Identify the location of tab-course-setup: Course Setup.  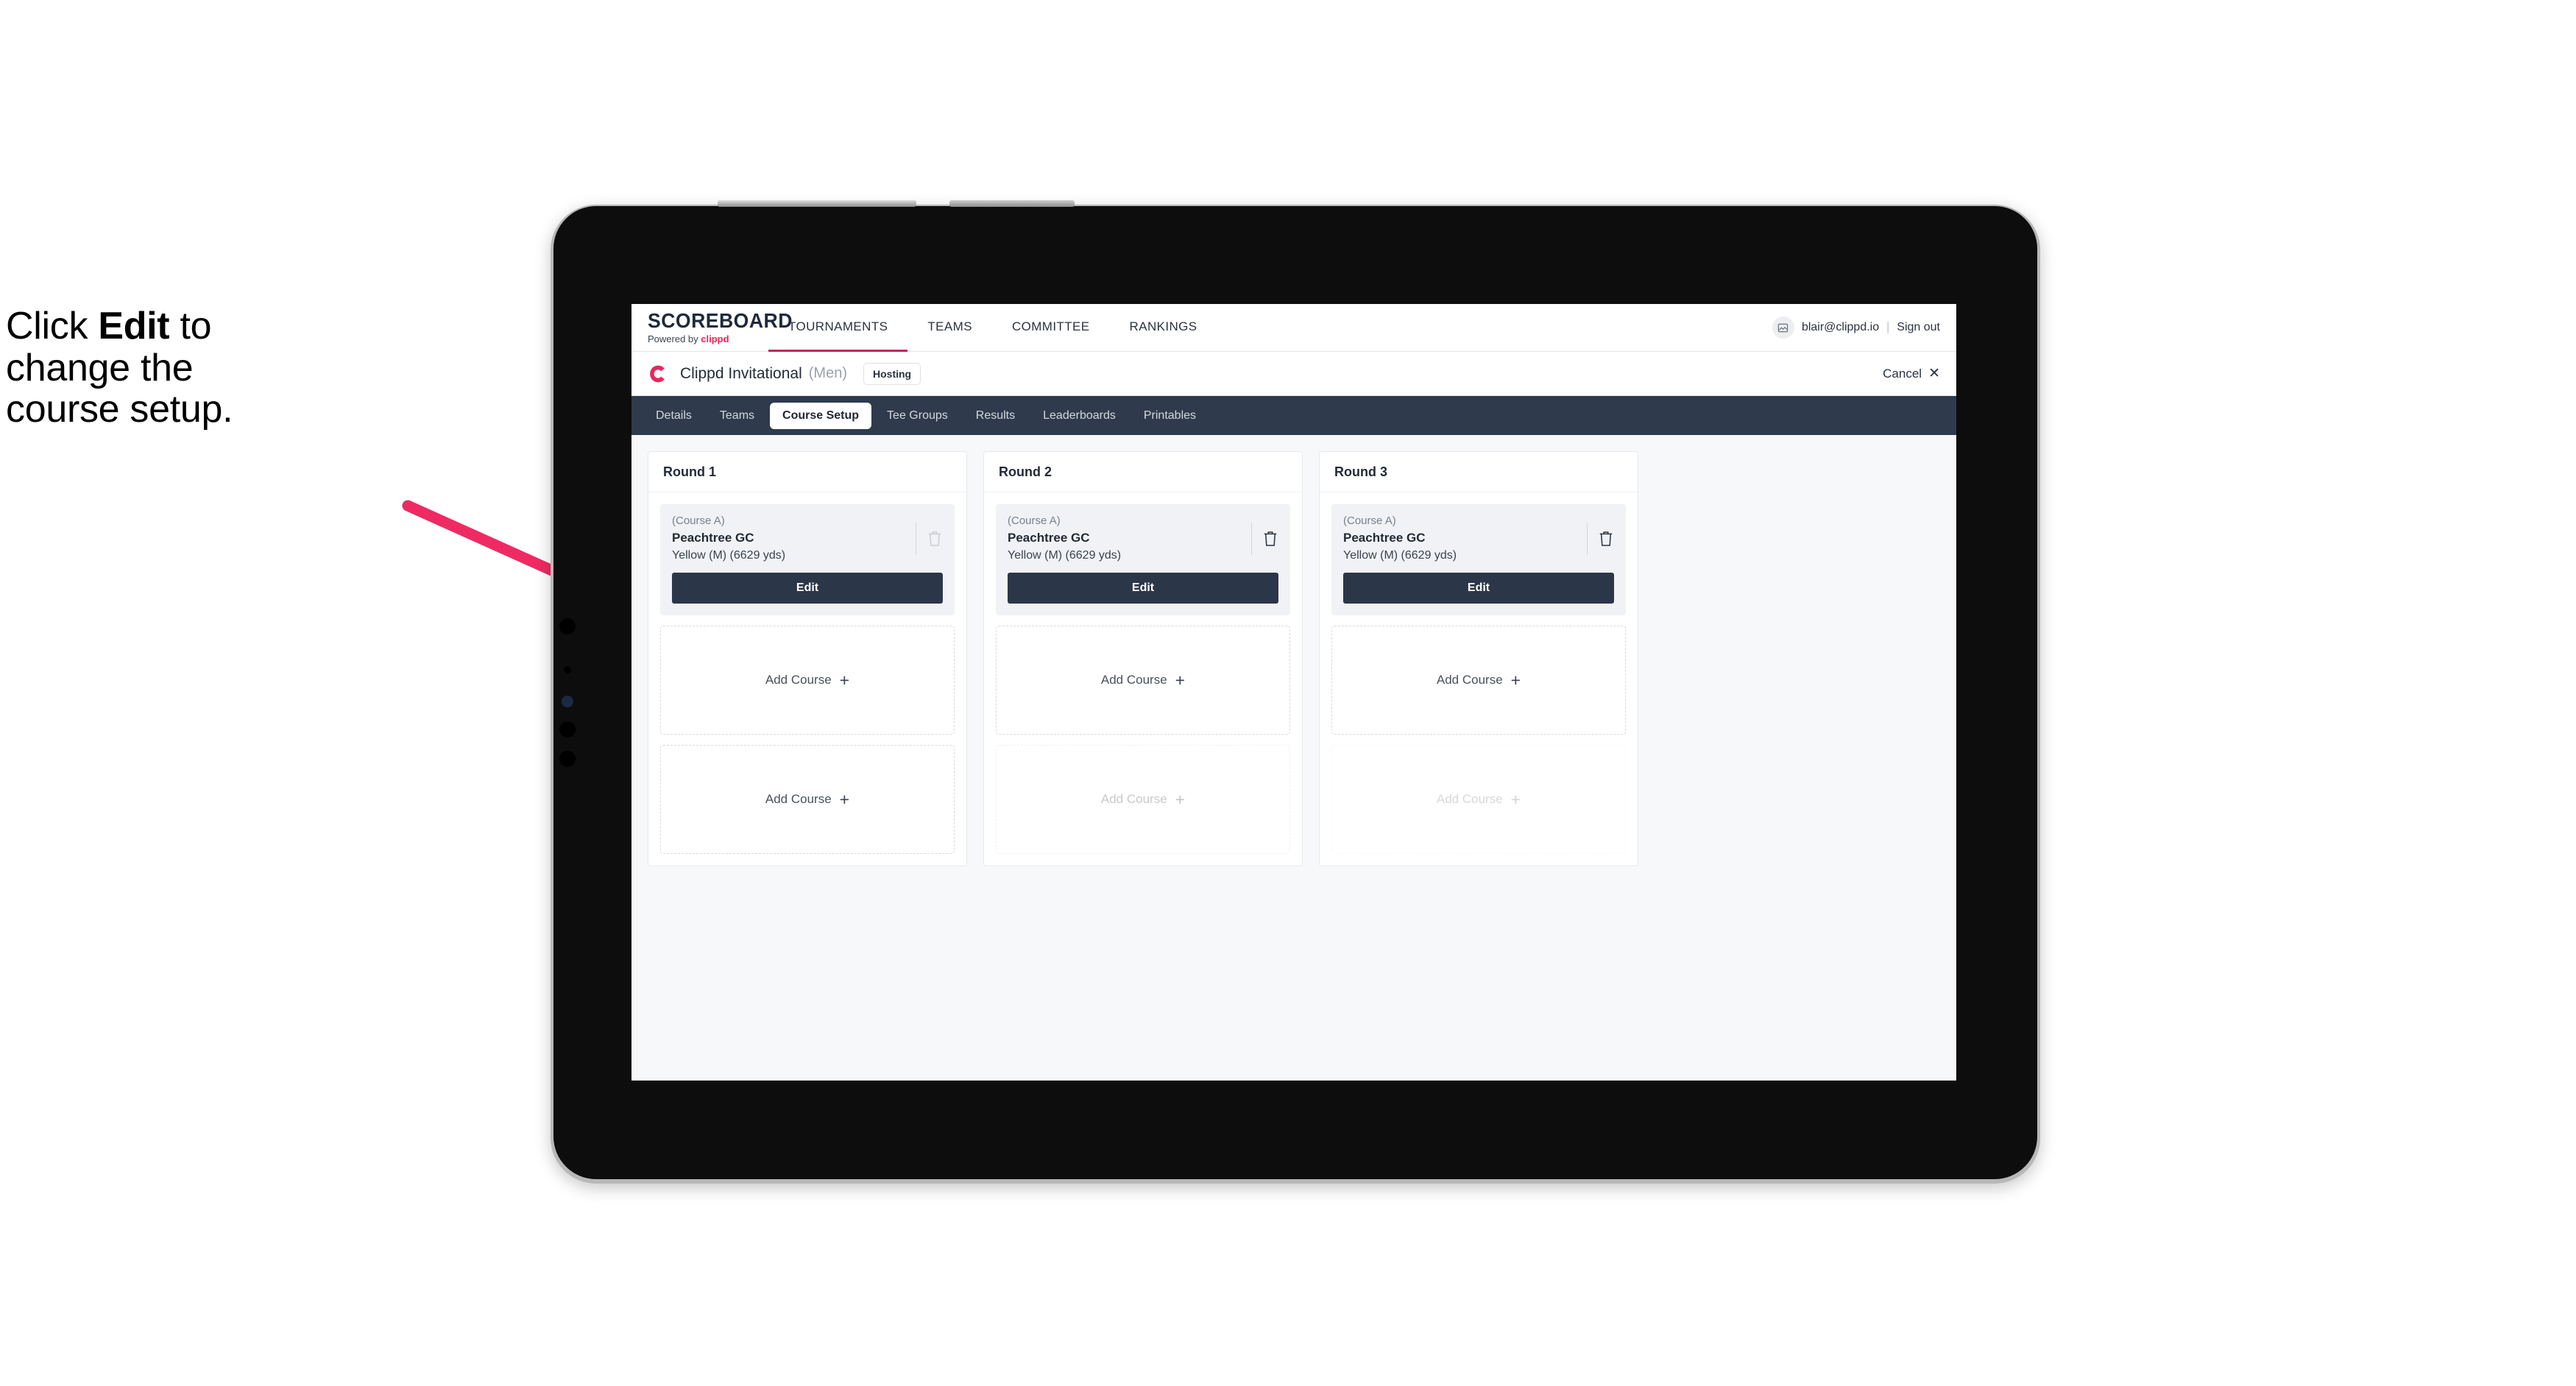
(821, 415).